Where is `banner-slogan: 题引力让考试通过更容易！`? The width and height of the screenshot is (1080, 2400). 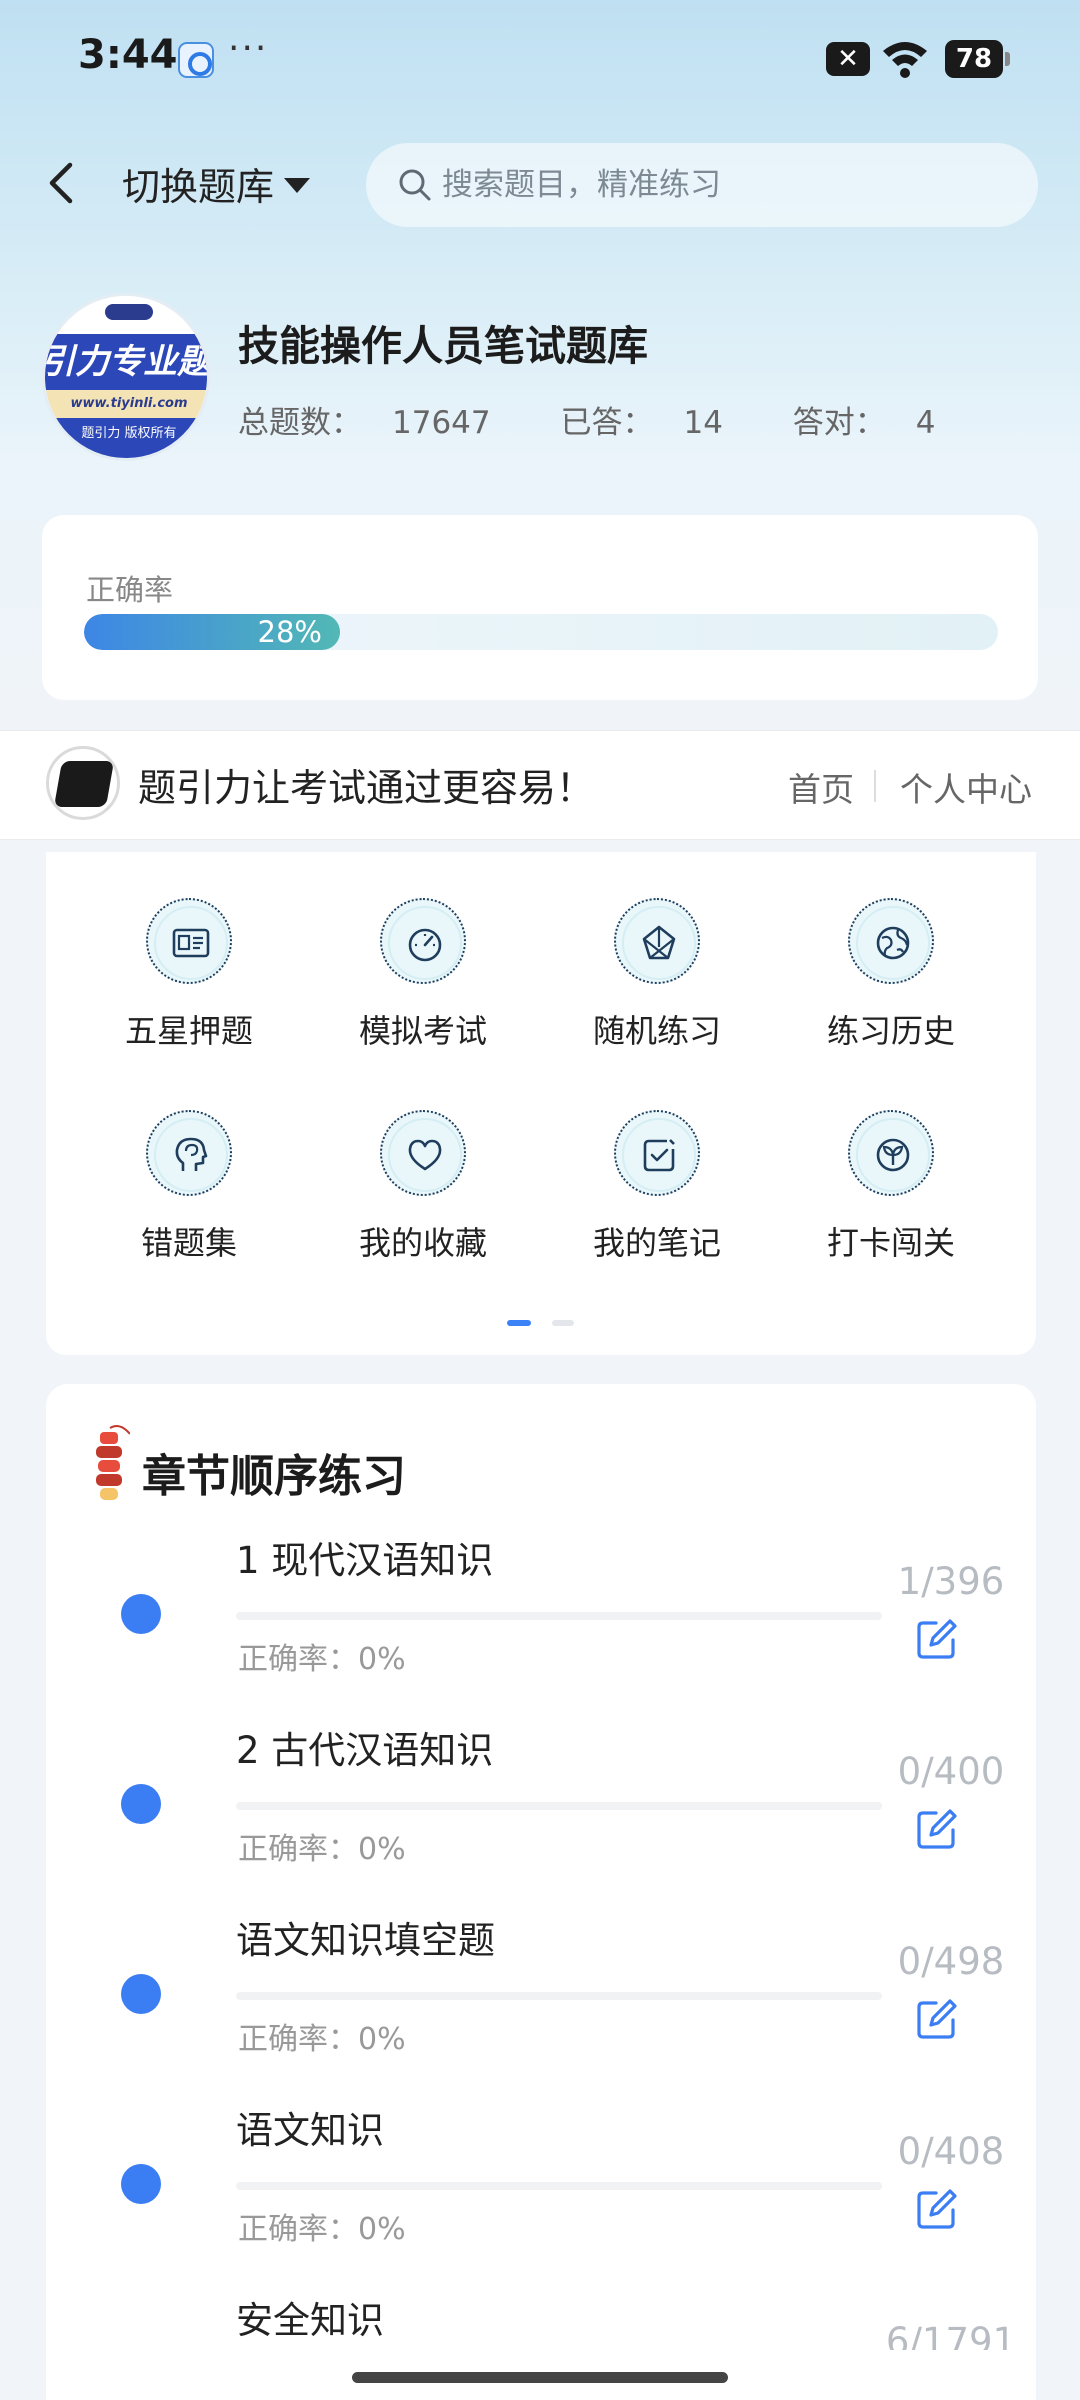
banner-slogan: 题引力让考试通过更容易！ is located at coordinates (366, 788).